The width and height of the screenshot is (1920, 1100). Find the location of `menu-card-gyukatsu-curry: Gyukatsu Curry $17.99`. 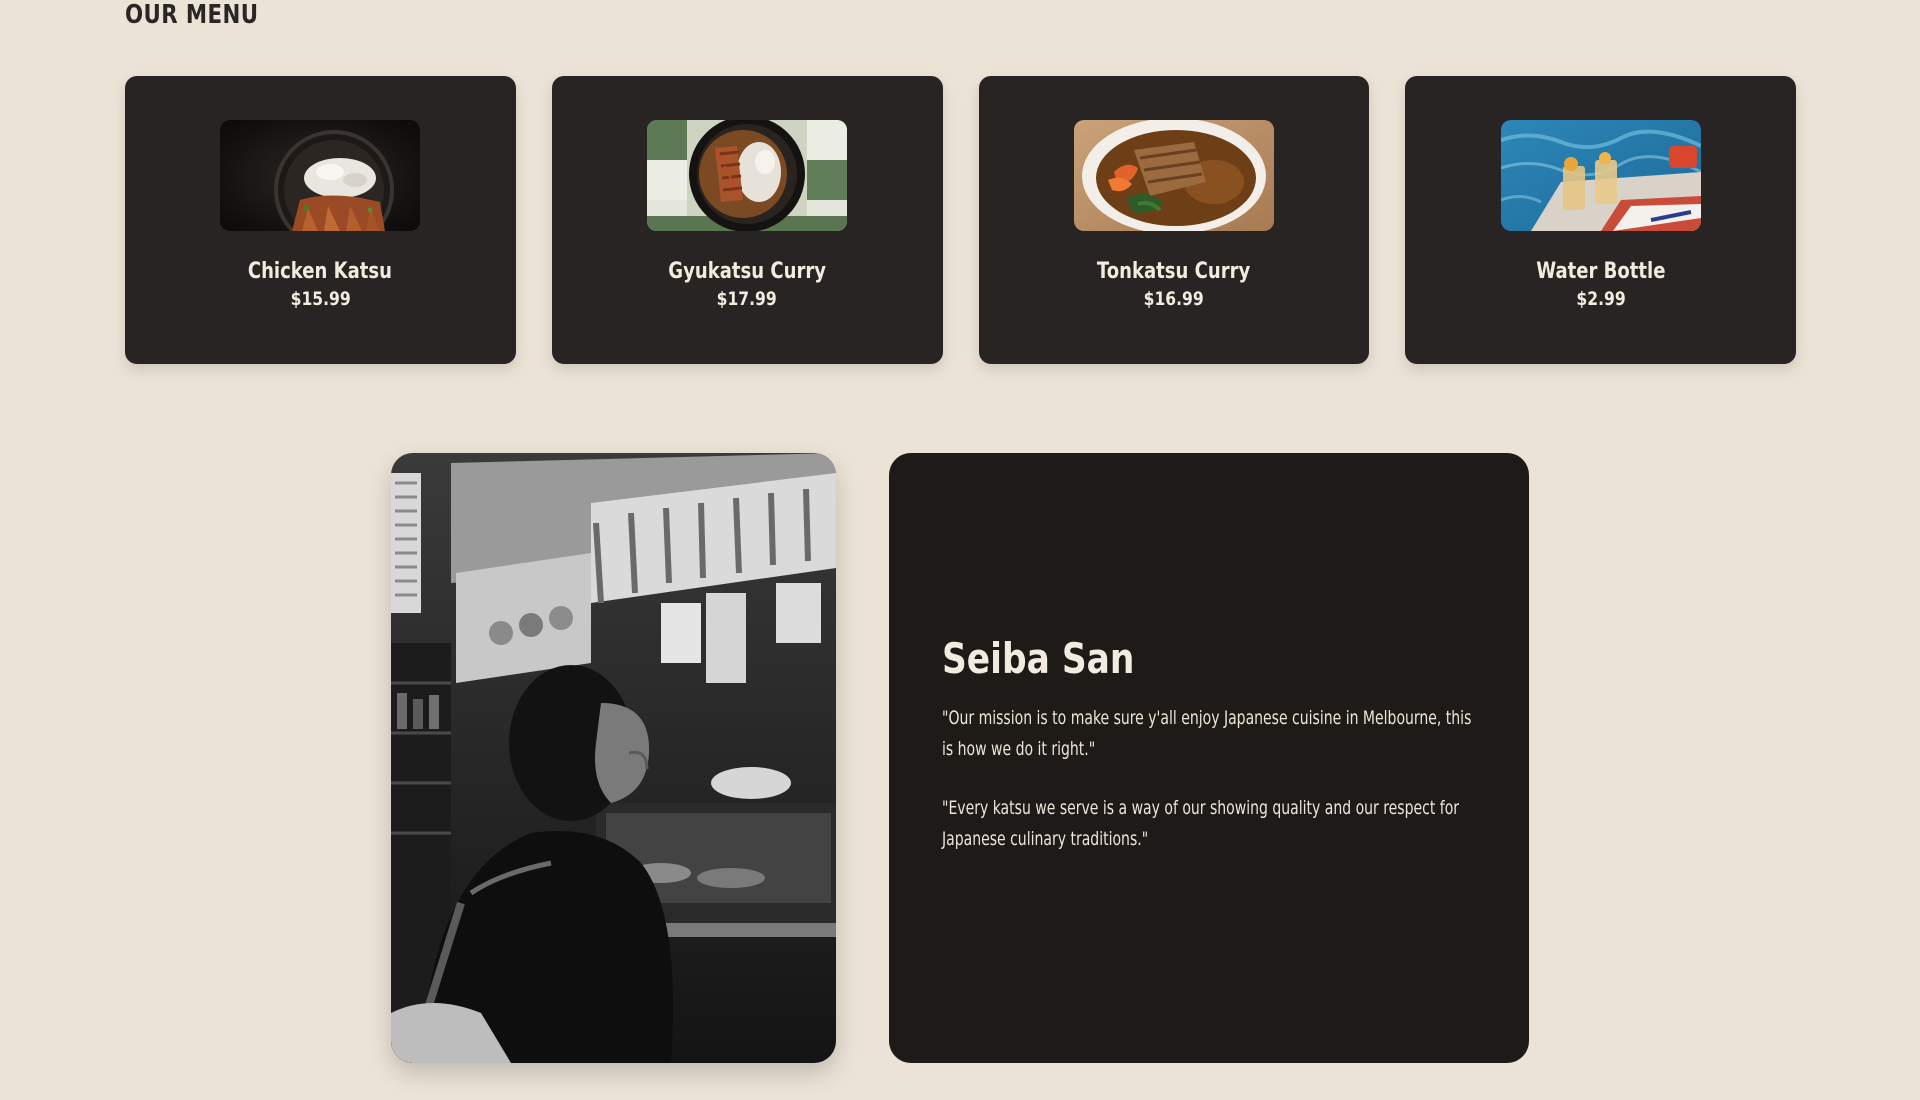

menu-card-gyukatsu-curry: Gyukatsu Curry $17.99 is located at coordinates (747, 220).